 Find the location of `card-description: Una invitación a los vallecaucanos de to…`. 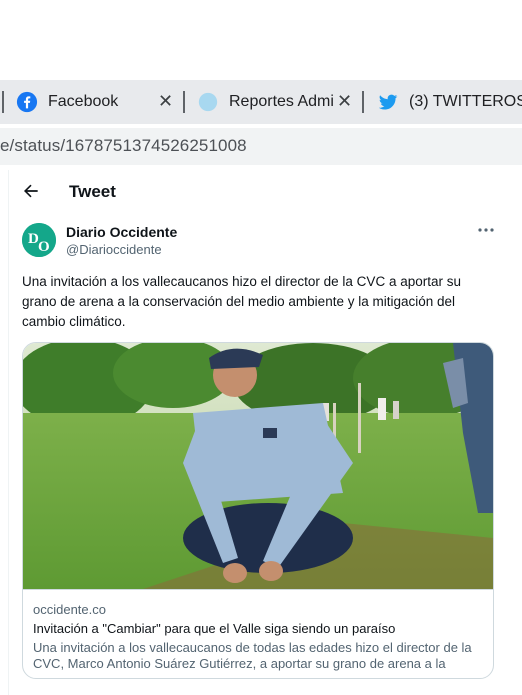

card-description: Una invitación a los vallecaucanos de to… is located at coordinates (252, 655).